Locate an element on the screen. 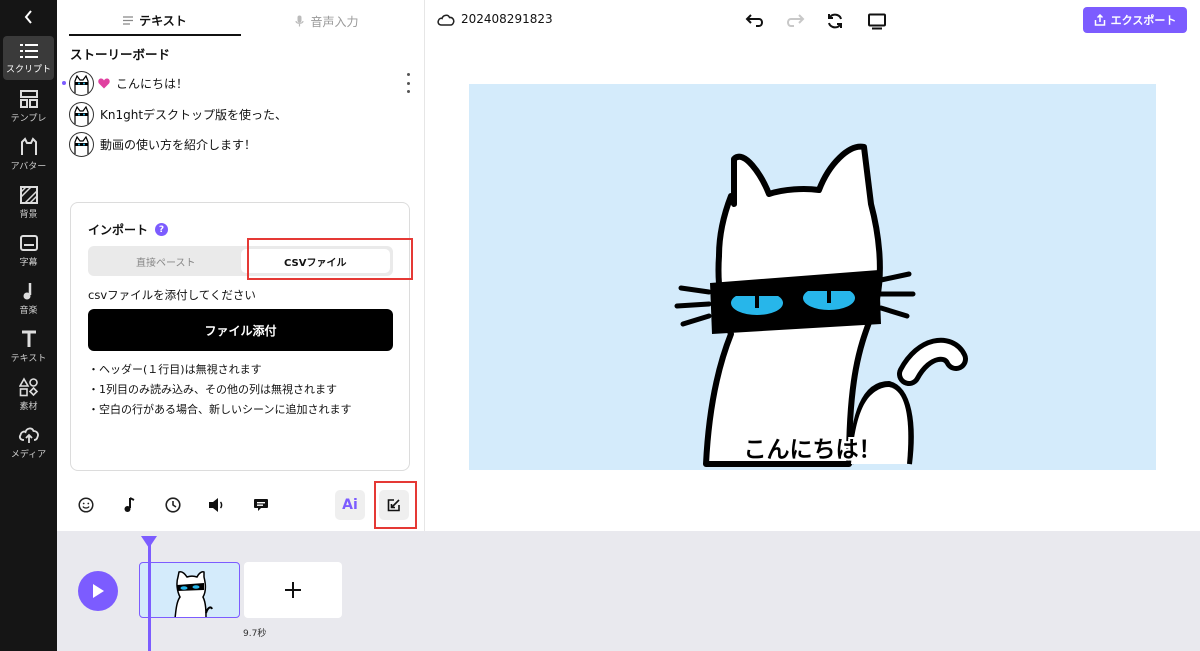 The height and width of the screenshot is (651, 1200). music-icon is located at coordinates (27, 290).